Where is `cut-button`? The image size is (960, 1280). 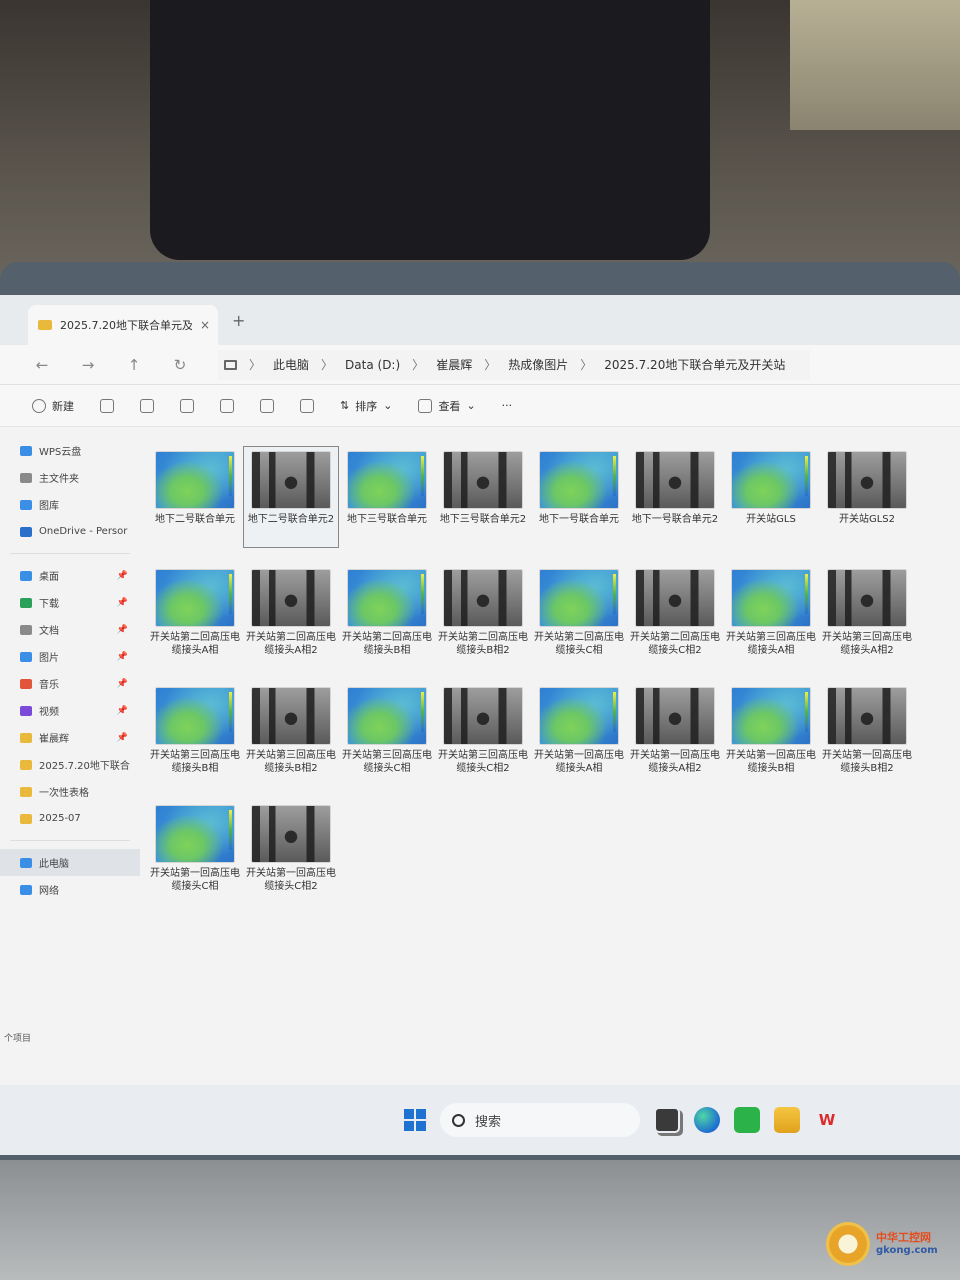
cut-button is located at coordinates (107, 405).